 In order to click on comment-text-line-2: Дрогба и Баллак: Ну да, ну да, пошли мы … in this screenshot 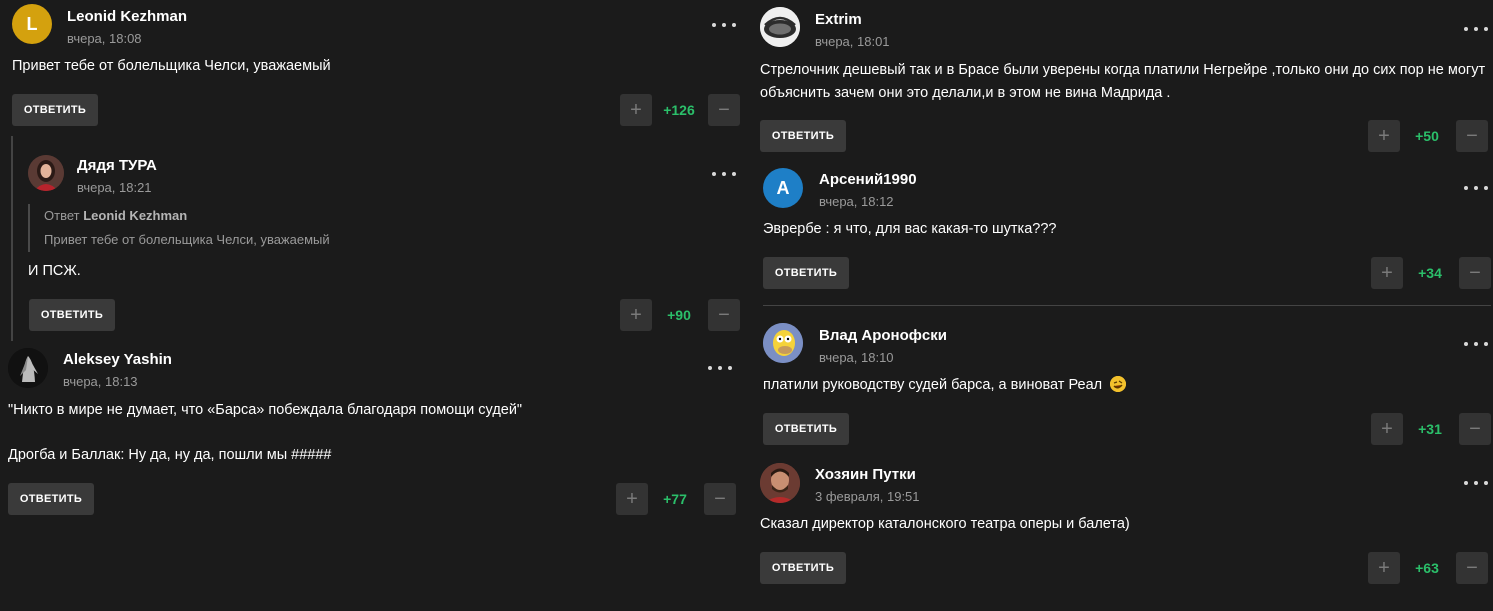, I will do `click(170, 455)`.